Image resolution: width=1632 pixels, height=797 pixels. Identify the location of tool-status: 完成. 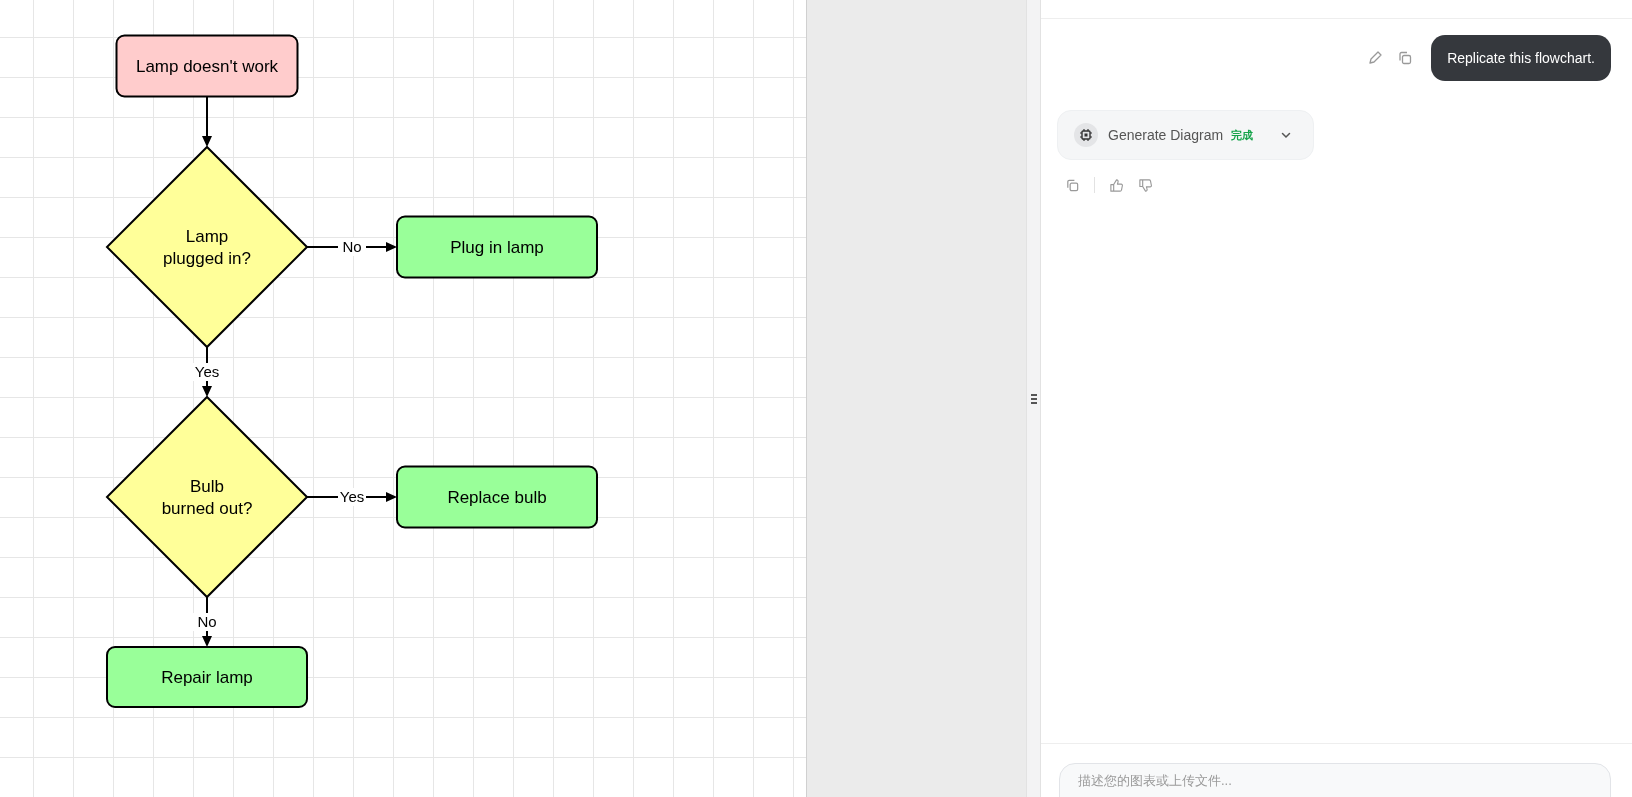
(1242, 135).